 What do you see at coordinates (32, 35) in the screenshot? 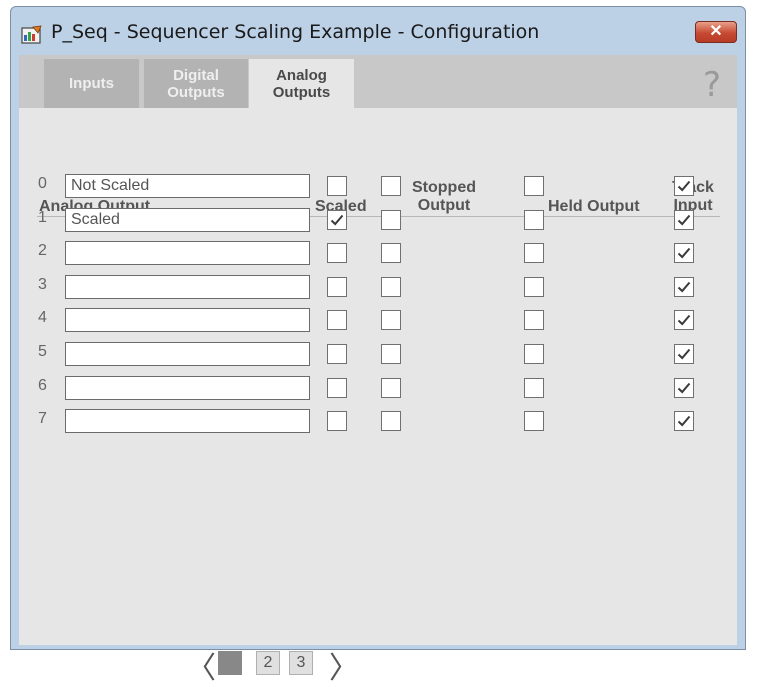
I see `app-icon` at bounding box center [32, 35].